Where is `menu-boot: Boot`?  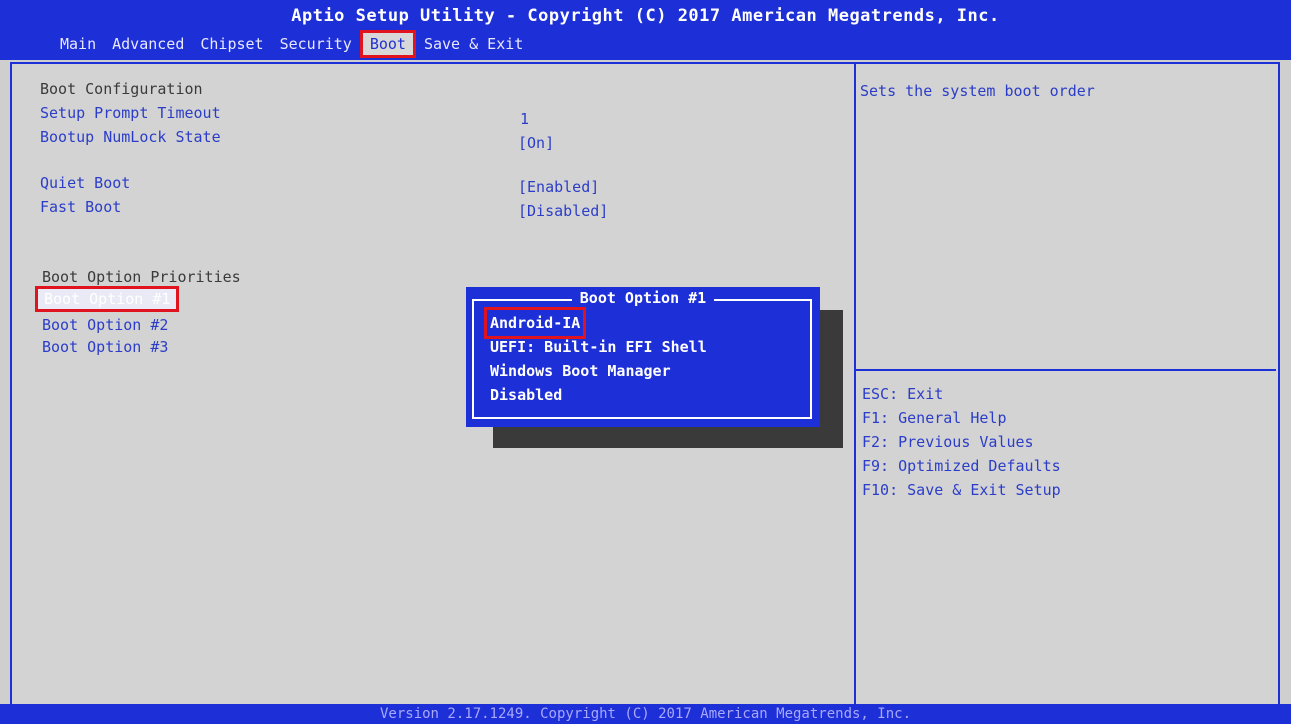 menu-boot: Boot is located at coordinates (387, 44).